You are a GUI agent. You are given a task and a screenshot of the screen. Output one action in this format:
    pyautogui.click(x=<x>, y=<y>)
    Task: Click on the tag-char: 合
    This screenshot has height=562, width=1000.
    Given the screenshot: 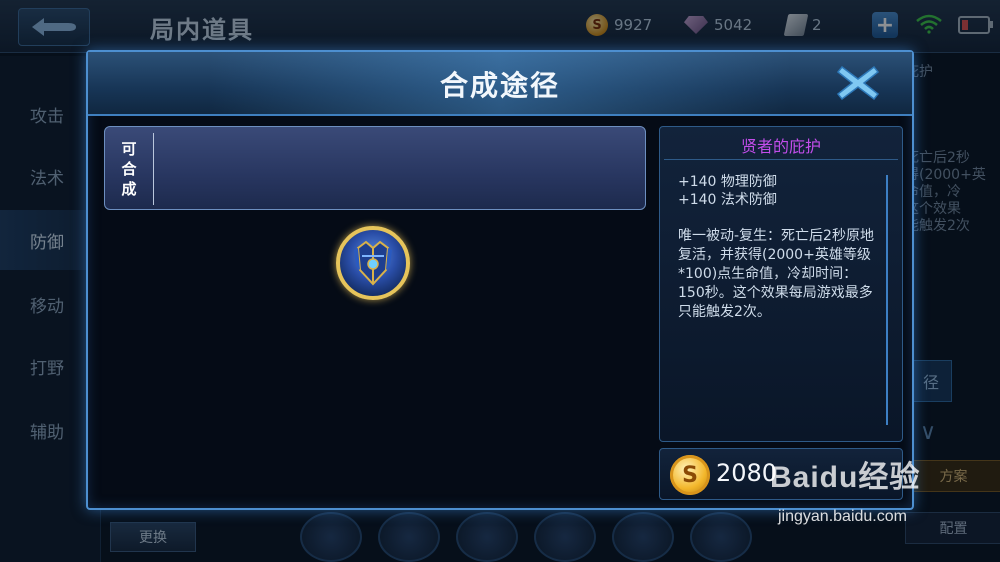 What is the action you would take?
    pyautogui.click(x=129, y=169)
    